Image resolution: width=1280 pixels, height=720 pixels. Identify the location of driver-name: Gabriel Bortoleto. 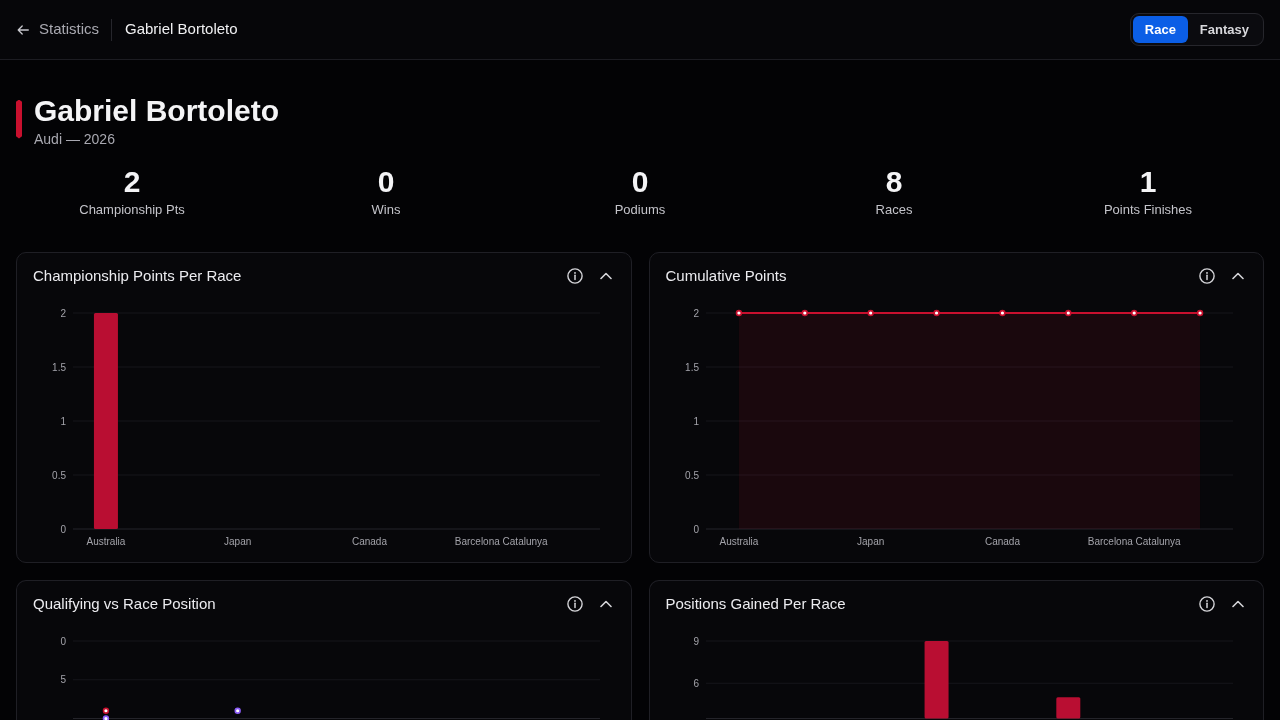
(157, 110).